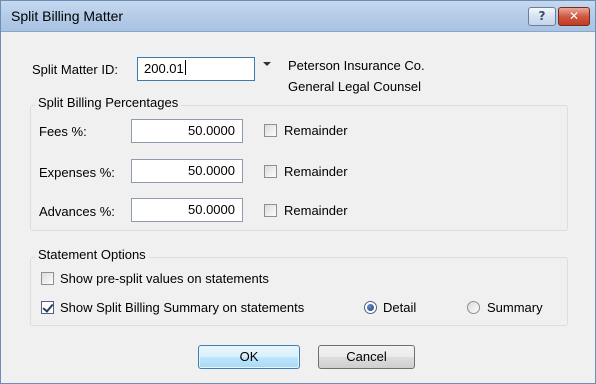 The height and width of the screenshot is (384, 596). I want to click on expenses-remainder-label: Remainder, so click(316, 171).